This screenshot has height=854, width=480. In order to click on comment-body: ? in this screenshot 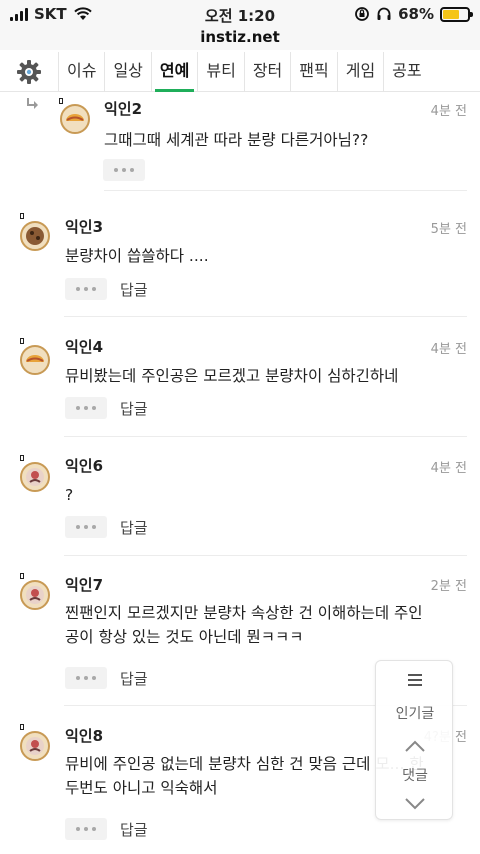, I will do `click(69, 495)`.